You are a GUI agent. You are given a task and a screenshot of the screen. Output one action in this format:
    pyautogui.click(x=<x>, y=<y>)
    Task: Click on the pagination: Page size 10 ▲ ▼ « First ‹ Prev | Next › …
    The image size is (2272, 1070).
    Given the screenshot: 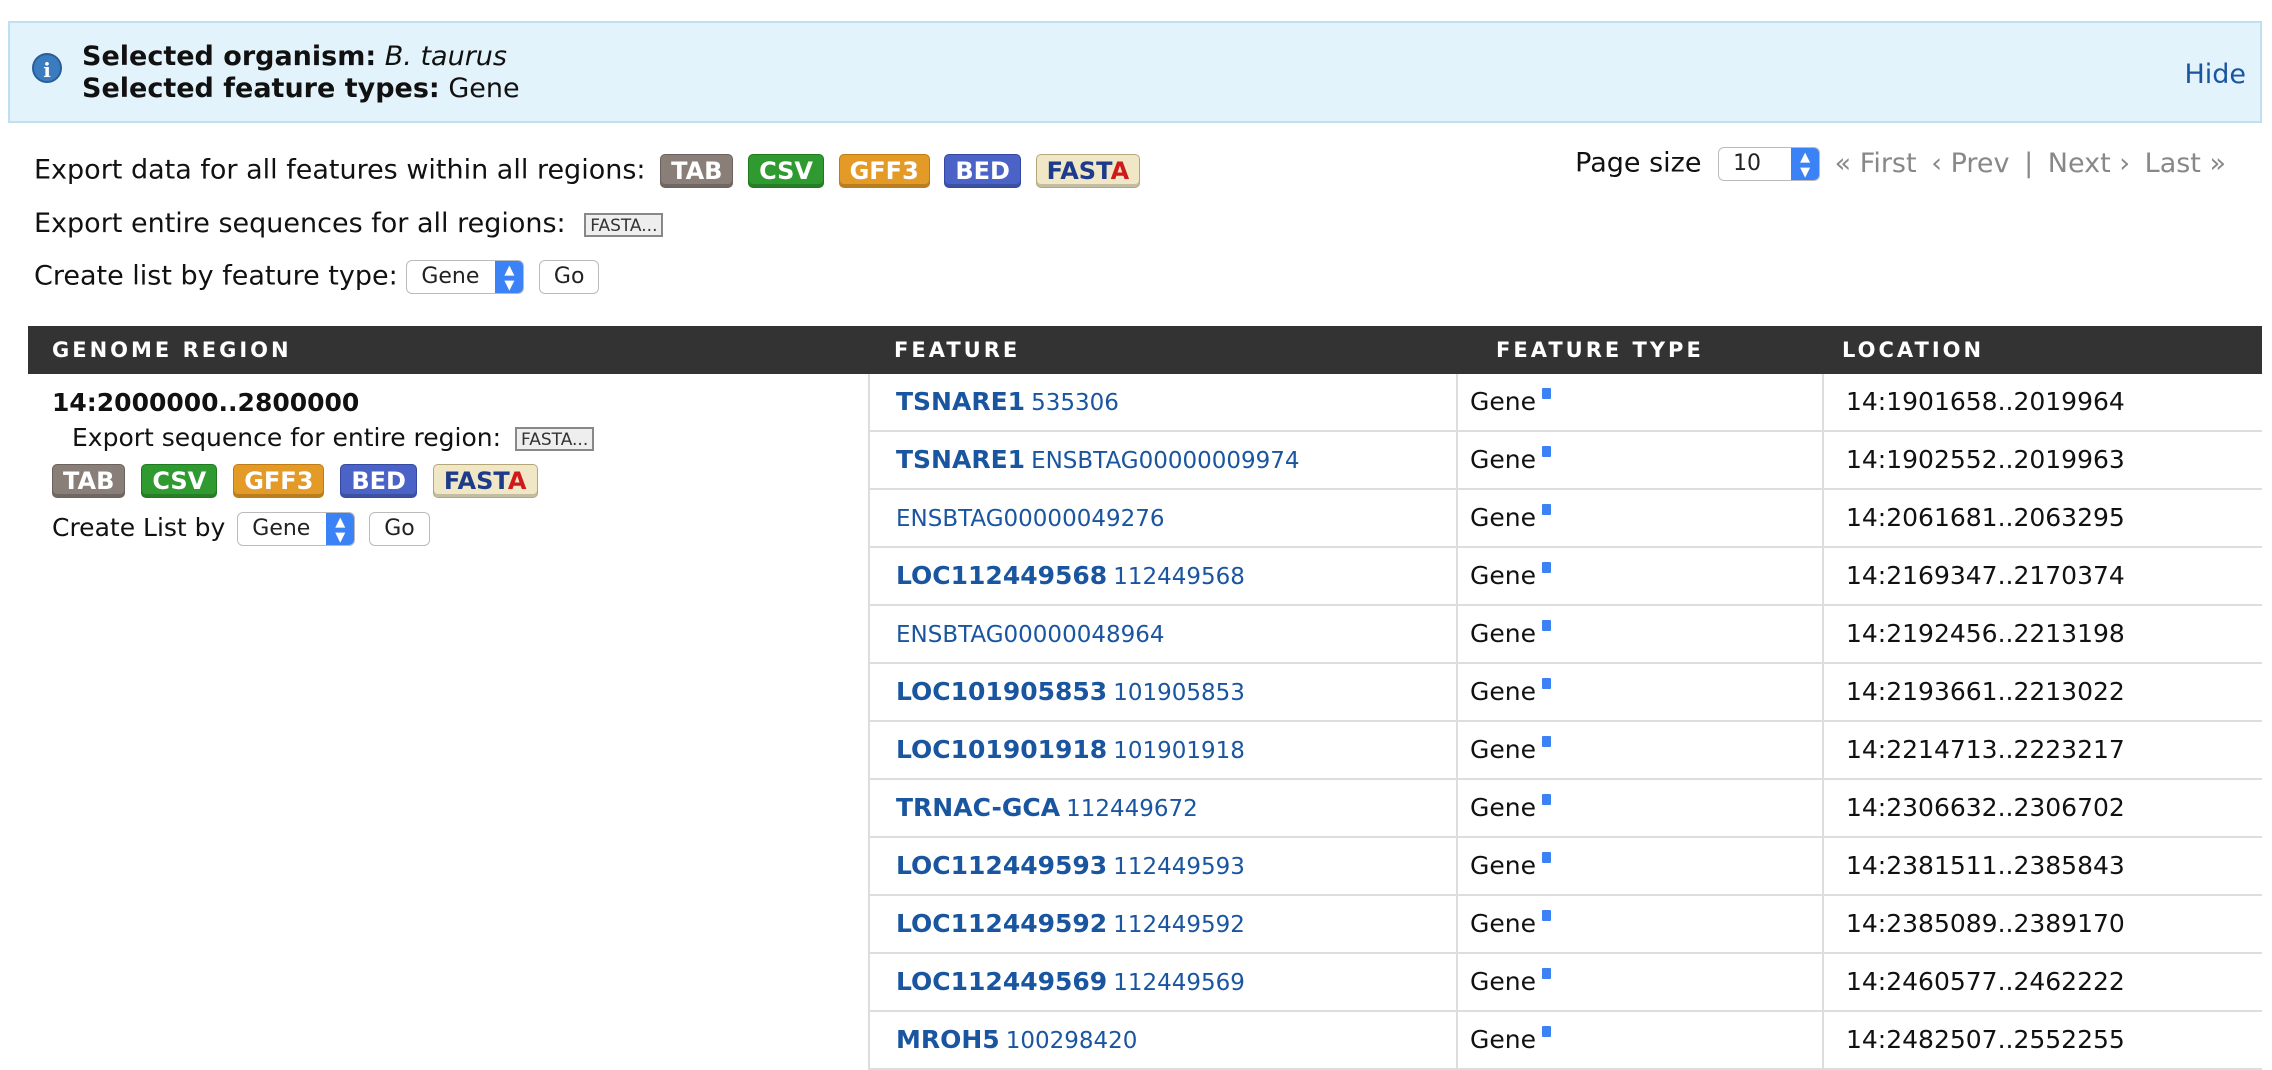 What is the action you would take?
    pyautogui.click(x=1900, y=164)
    